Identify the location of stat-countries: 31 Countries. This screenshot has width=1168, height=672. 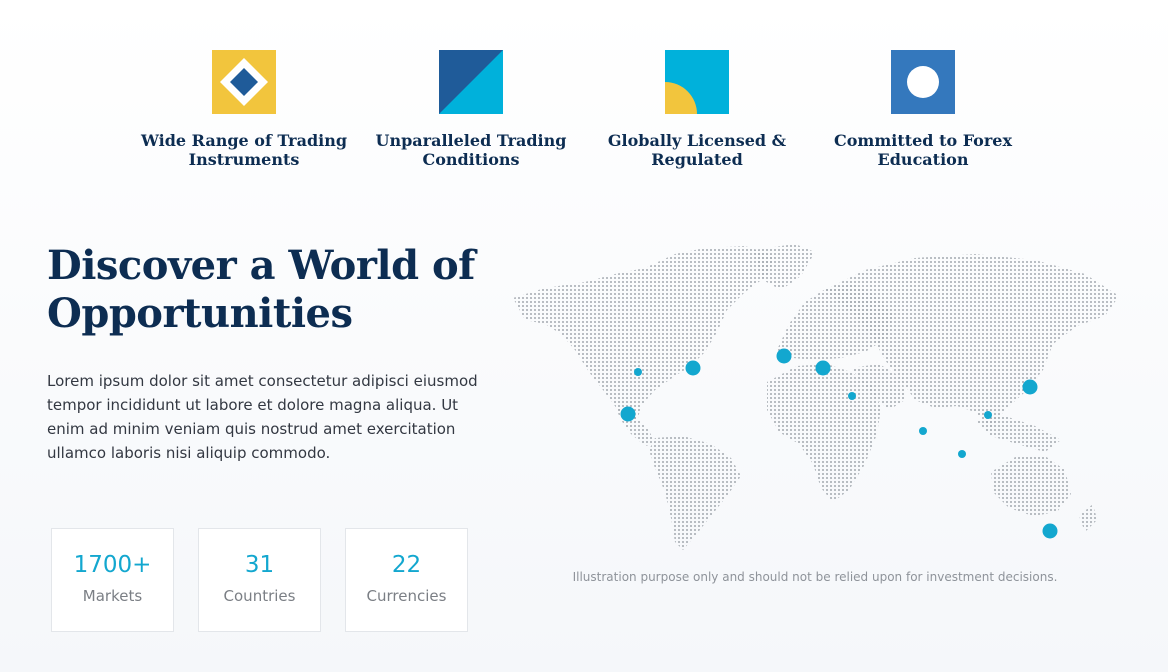
(259, 580).